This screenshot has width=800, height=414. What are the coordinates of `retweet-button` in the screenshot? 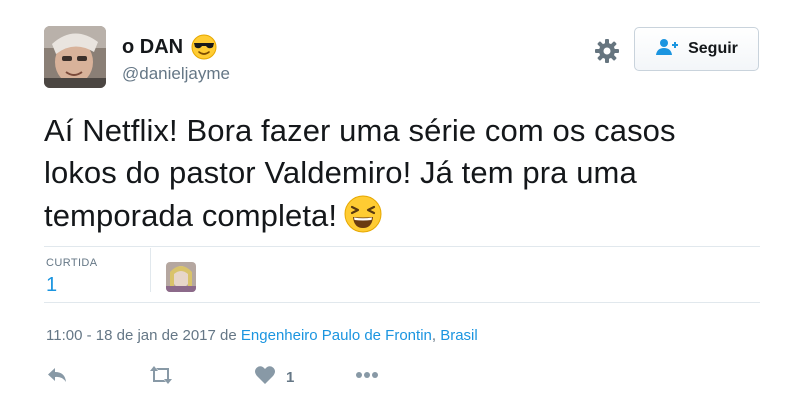 It's located at (161, 377).